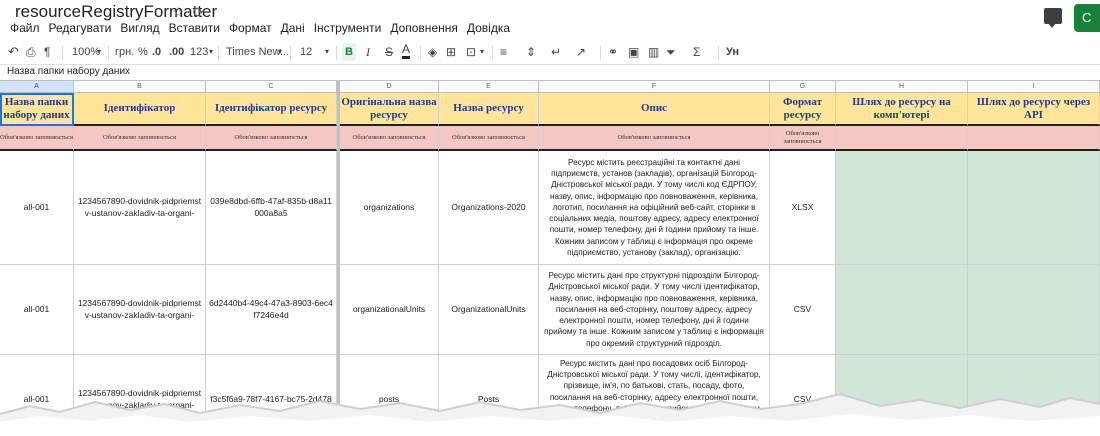 Image resolution: width=1100 pixels, height=436 pixels. What do you see at coordinates (803, 138) in the screenshot?
I see `required-cell-format: Обов'язково заповнюється` at bounding box center [803, 138].